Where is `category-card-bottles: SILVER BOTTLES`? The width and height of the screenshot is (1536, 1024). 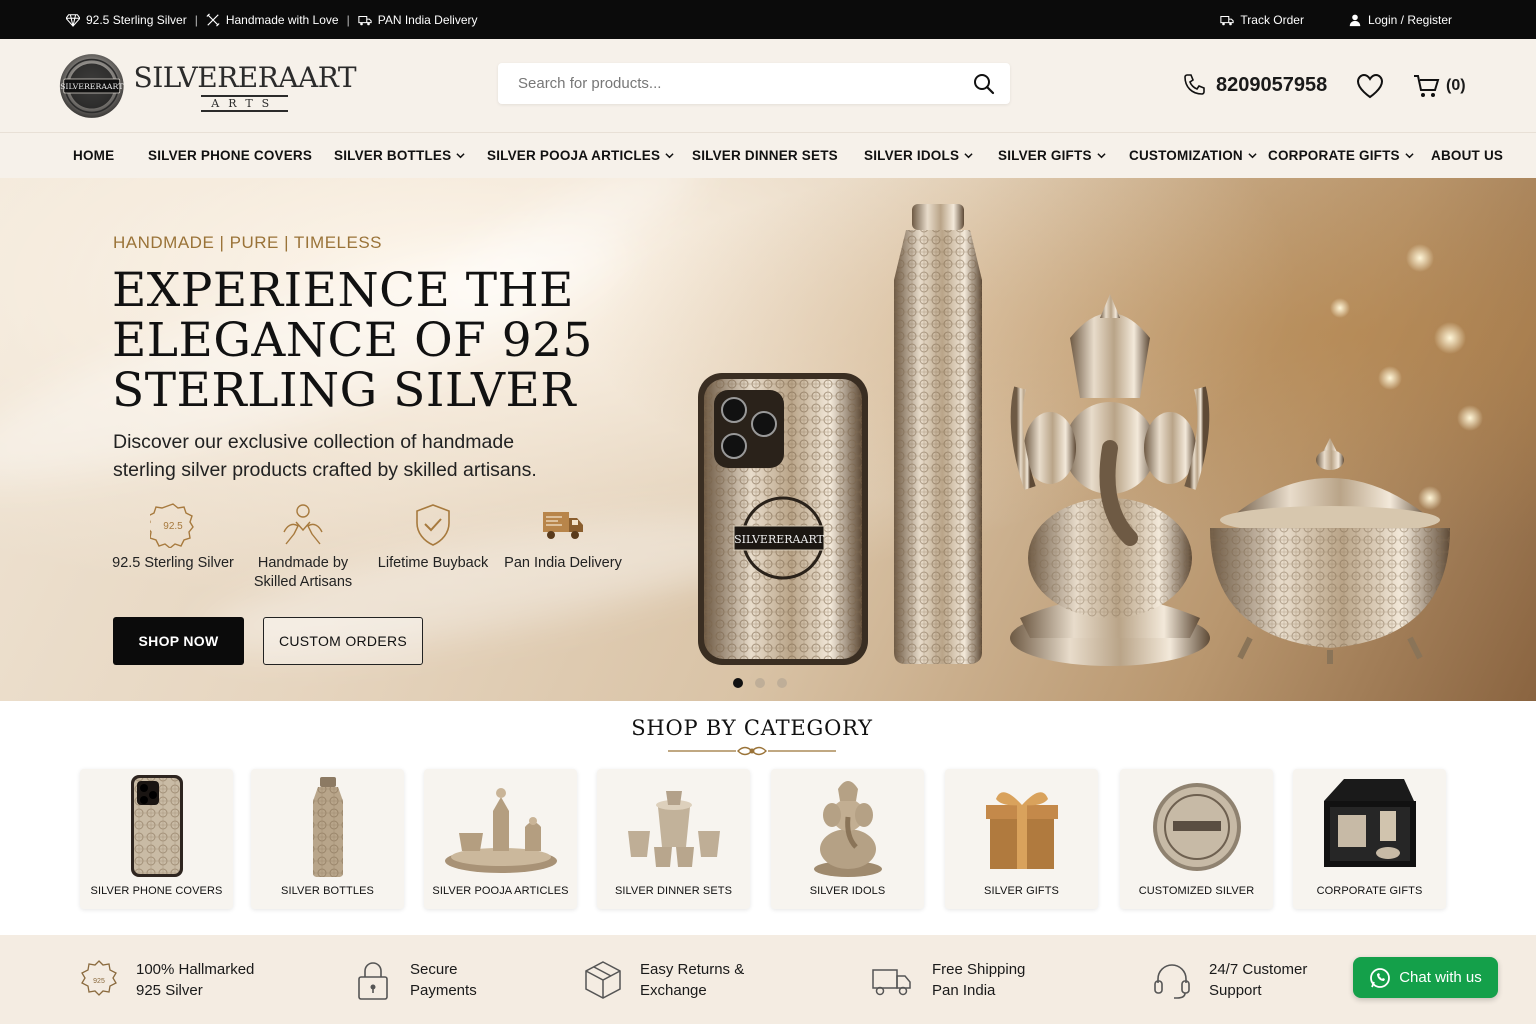
category-card-bottles: SILVER BOTTLES is located at coordinates (327, 839).